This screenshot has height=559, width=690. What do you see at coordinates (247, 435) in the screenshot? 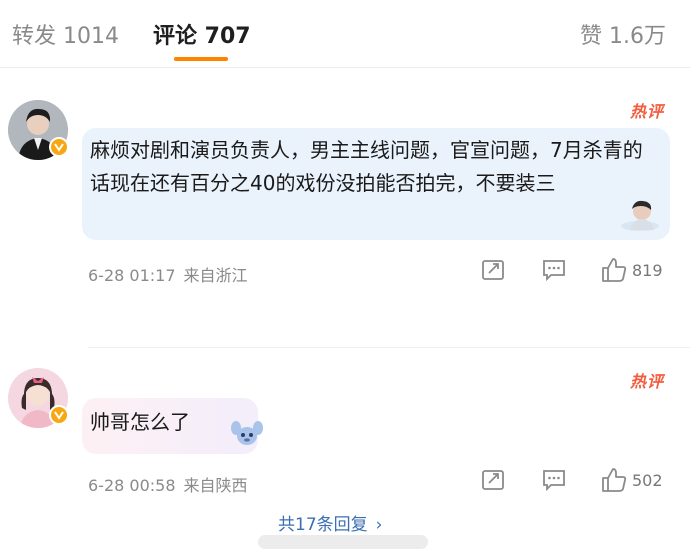
I see `stitch-sticker-icon` at bounding box center [247, 435].